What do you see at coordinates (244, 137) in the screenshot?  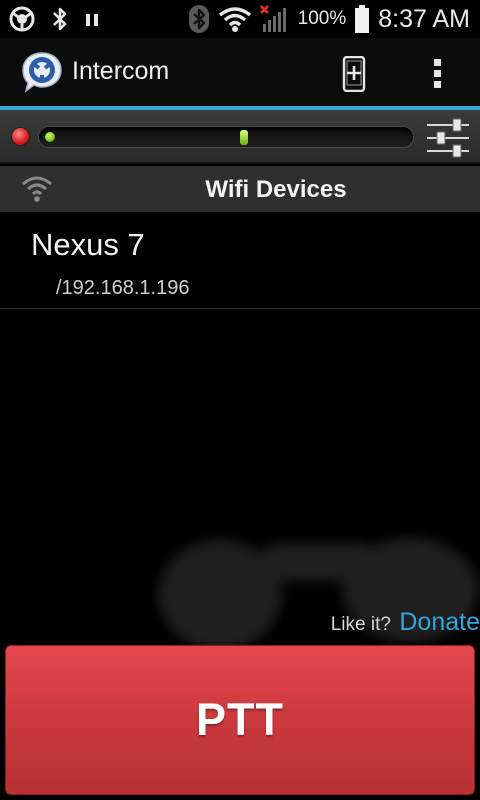 I see `volume-slider-thumb` at bounding box center [244, 137].